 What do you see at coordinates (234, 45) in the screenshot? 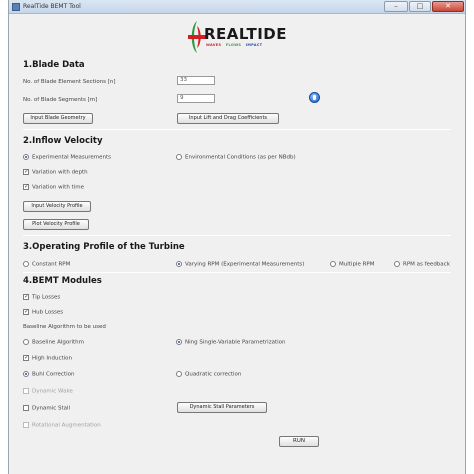
I see `logo-tagline: WAVES FLOWS IMPACT` at bounding box center [234, 45].